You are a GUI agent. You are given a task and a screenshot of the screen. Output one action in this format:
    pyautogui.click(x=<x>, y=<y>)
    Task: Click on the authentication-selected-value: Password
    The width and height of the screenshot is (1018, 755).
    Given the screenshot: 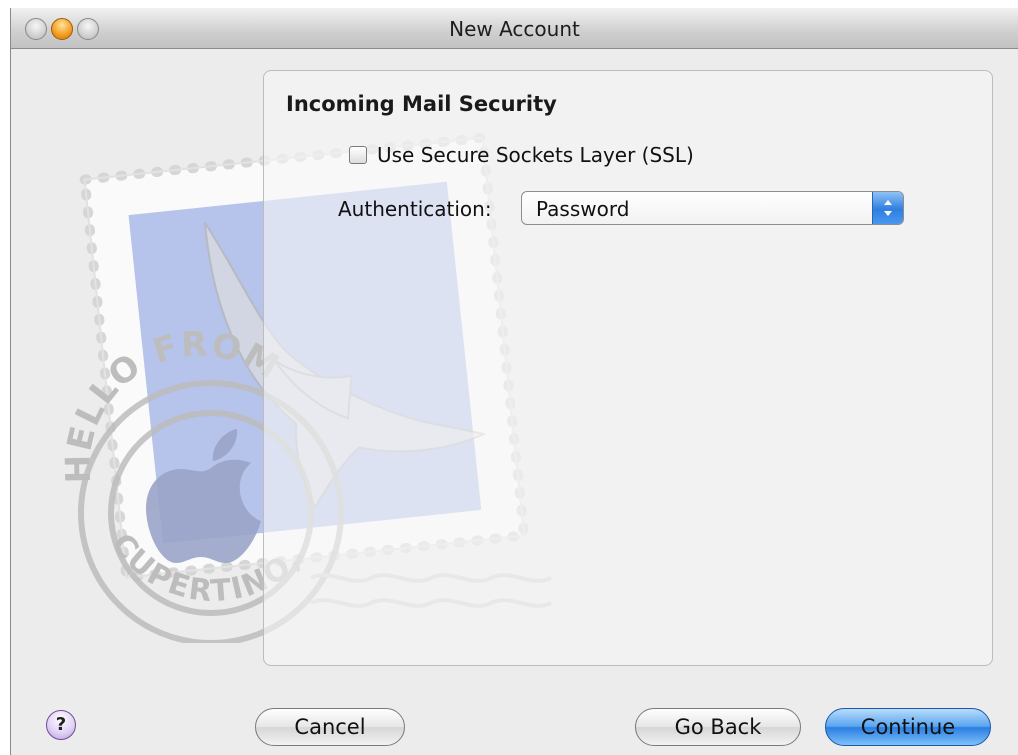 What is the action you would take?
    pyautogui.click(x=583, y=209)
    